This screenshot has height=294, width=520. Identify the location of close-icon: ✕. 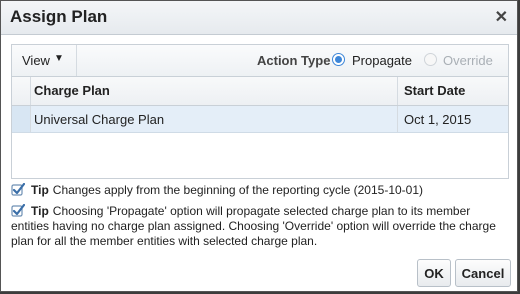
(501, 17).